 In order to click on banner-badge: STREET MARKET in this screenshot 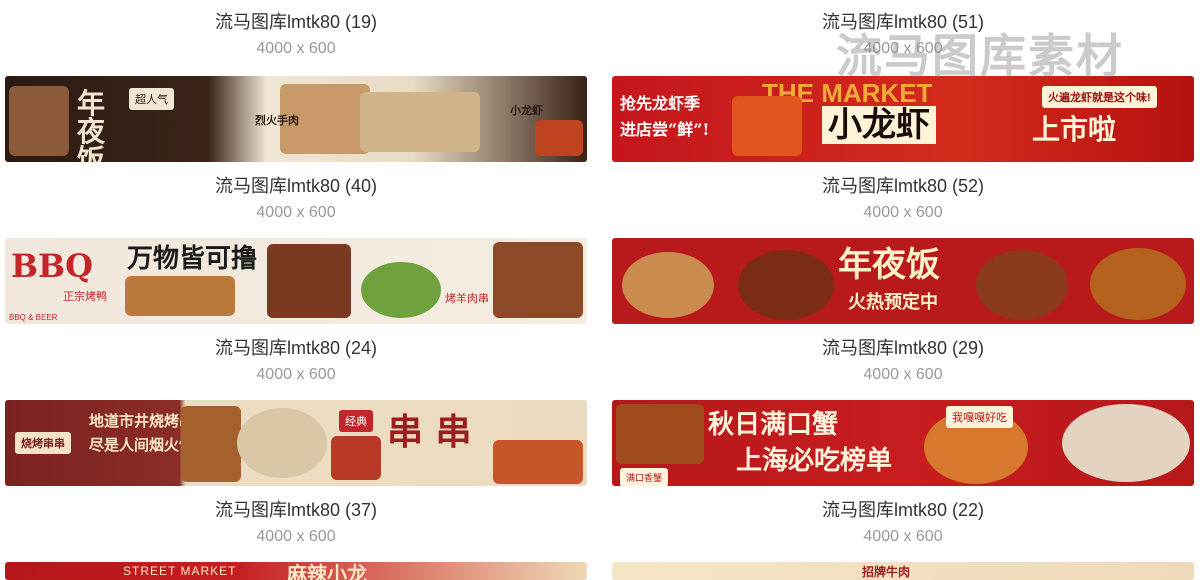, I will do `click(180, 571)`.